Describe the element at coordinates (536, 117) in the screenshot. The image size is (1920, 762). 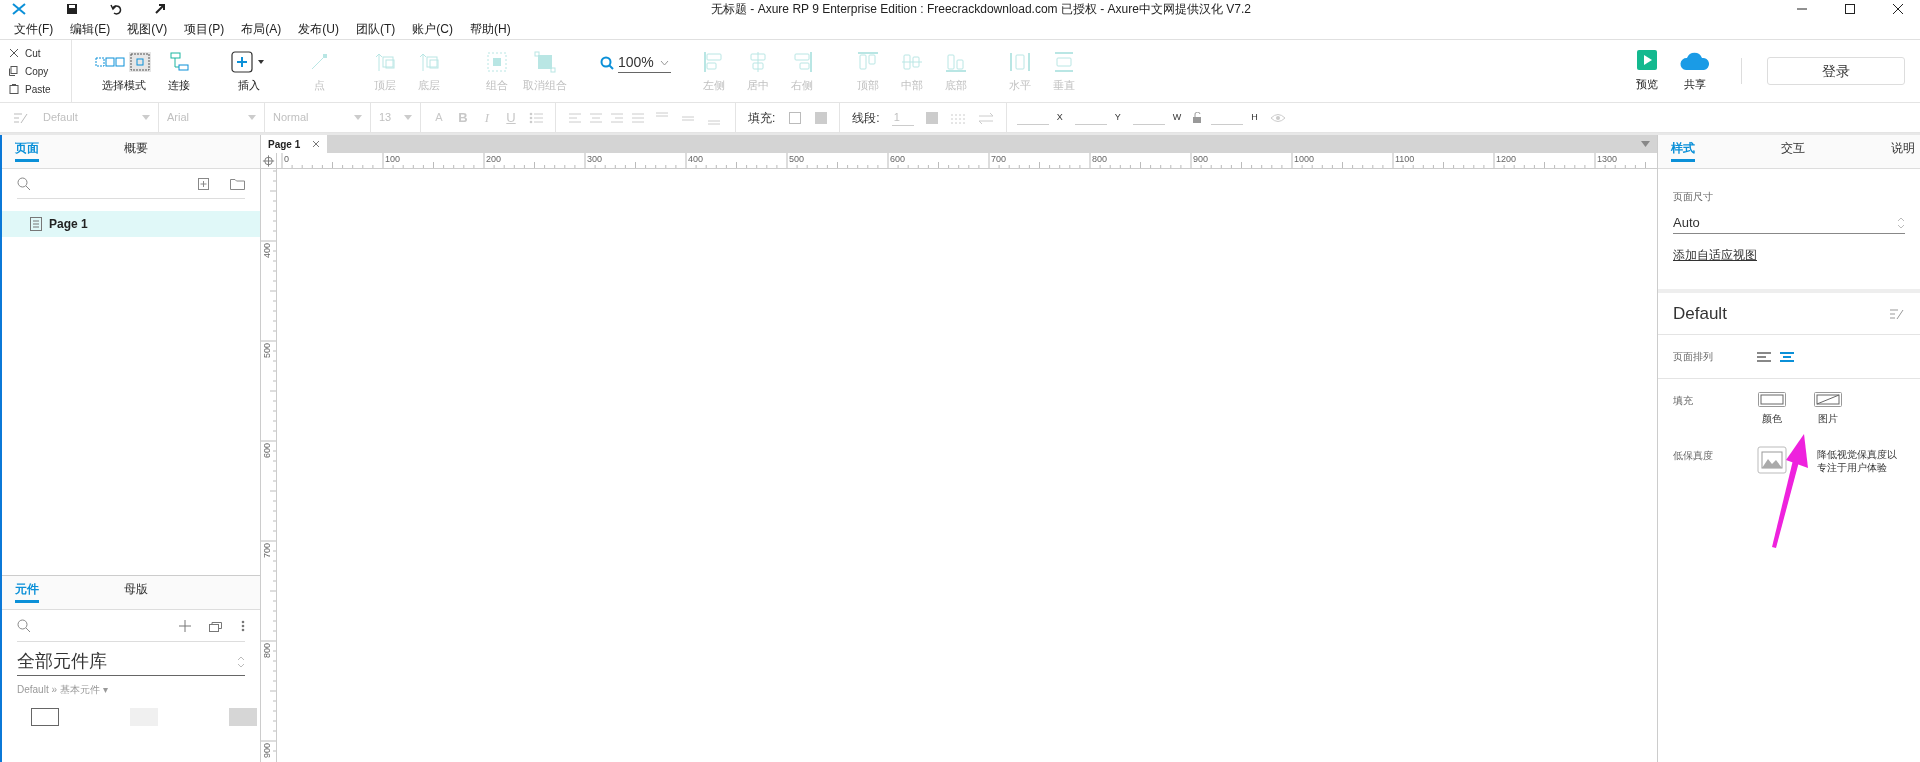
I see `bullet-list-icon` at that location.